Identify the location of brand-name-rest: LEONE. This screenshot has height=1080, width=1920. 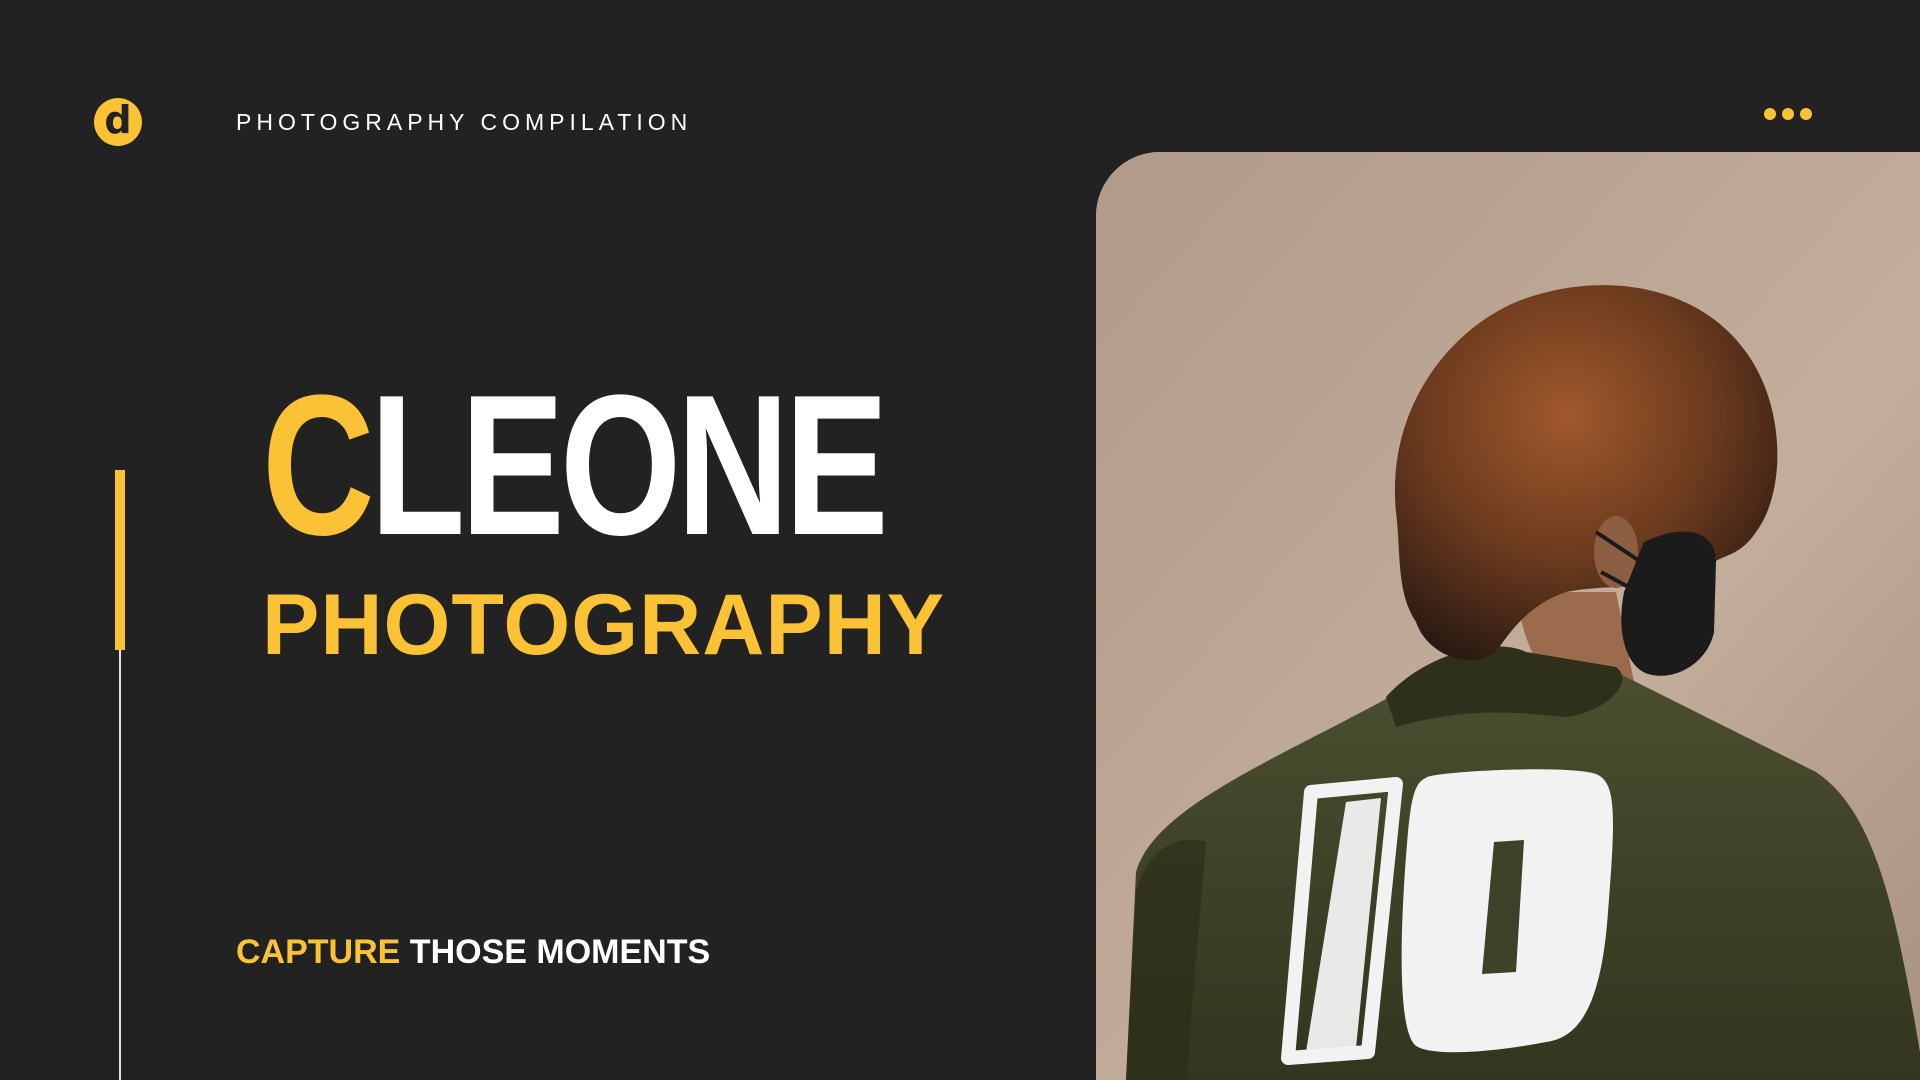
(629, 465).